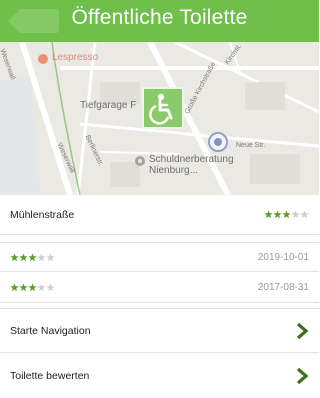 This screenshot has width=320, height=398. I want to click on review-row: 2017-08-31, so click(159, 287).